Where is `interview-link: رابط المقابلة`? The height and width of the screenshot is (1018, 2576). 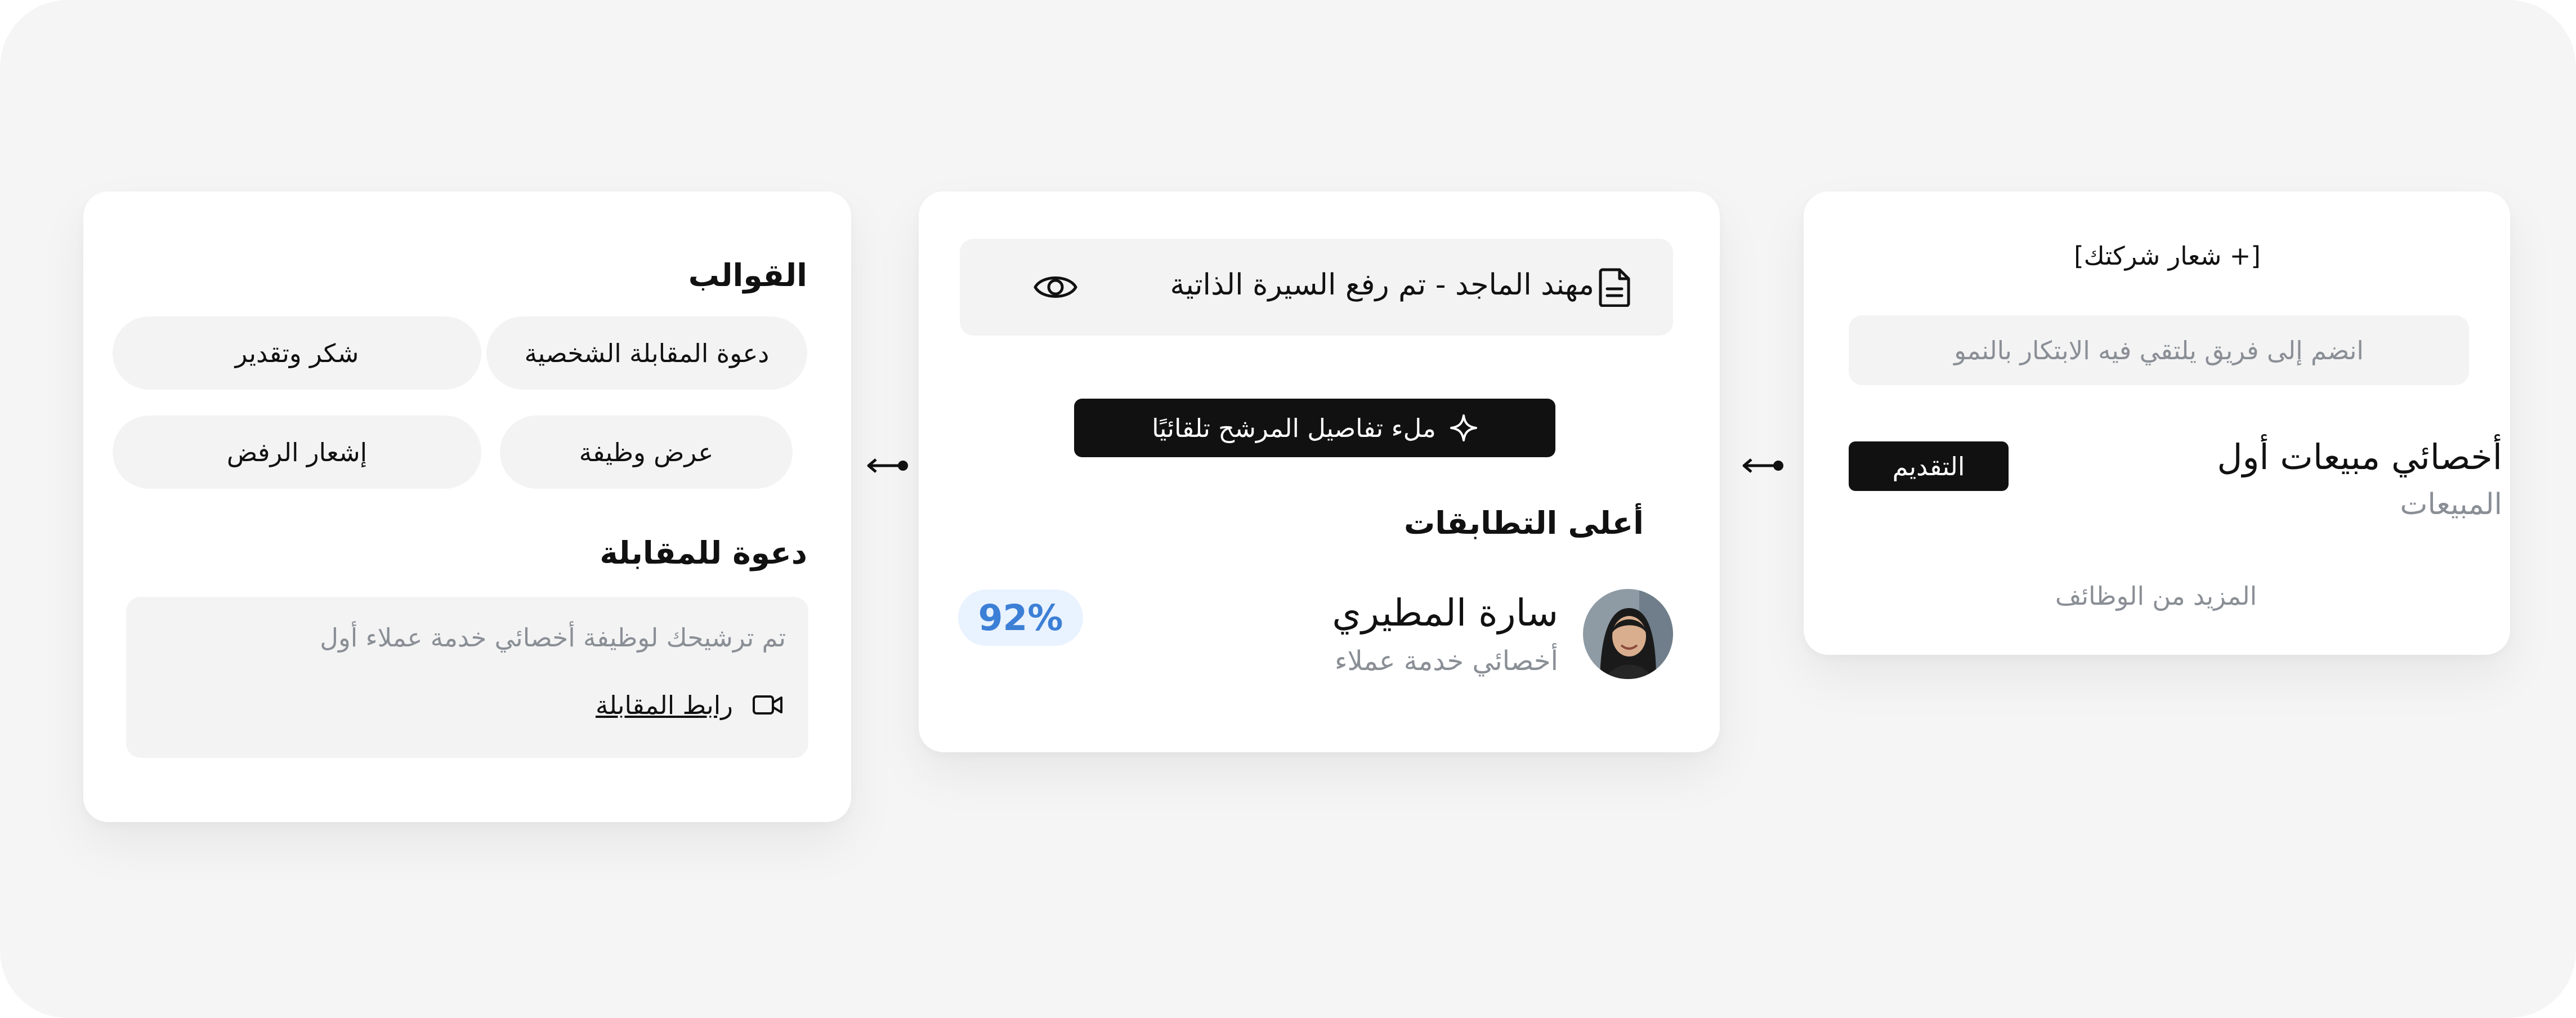 interview-link: رابط المقابلة is located at coordinates (664, 705).